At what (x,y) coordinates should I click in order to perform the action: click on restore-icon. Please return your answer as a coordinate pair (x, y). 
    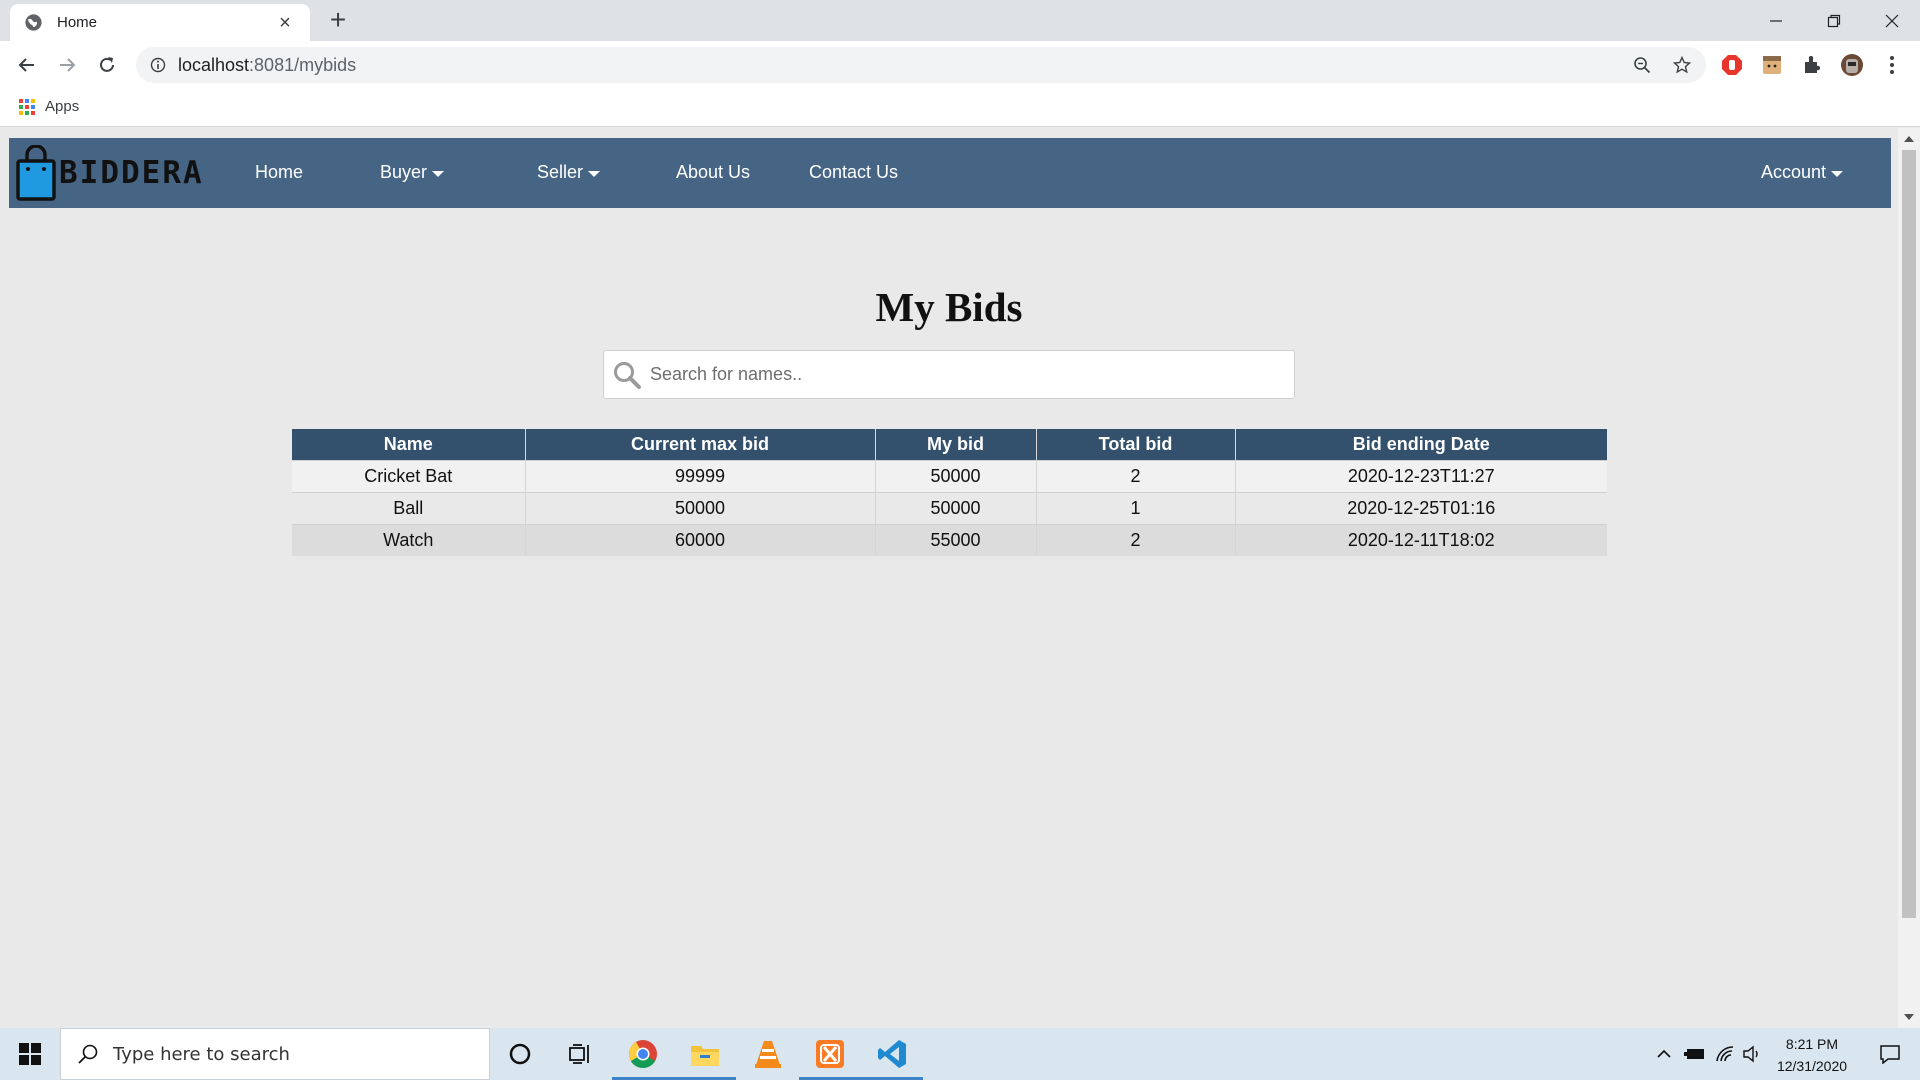
    Looking at the image, I should click on (1834, 20).